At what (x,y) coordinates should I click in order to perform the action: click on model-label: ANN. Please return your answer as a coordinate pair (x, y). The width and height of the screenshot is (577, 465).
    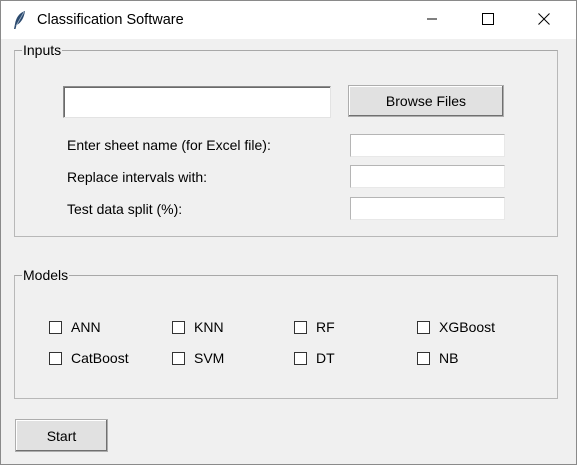
    Looking at the image, I should click on (86, 327).